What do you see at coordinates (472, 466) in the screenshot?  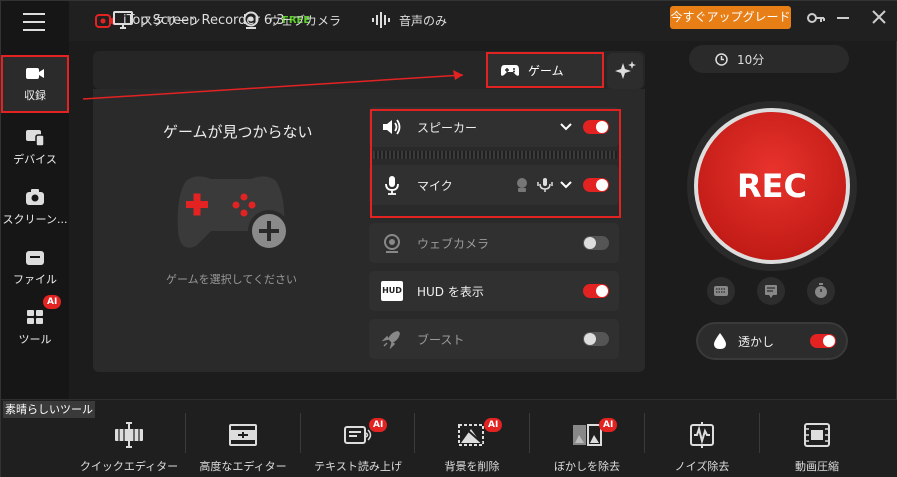 I see `tool-label: 背景を削除` at bounding box center [472, 466].